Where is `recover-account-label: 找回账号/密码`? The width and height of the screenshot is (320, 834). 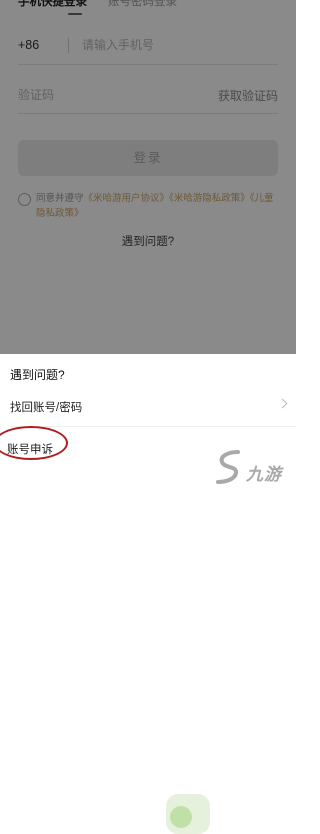 recover-account-label: 找回账号/密码 is located at coordinates (46, 408).